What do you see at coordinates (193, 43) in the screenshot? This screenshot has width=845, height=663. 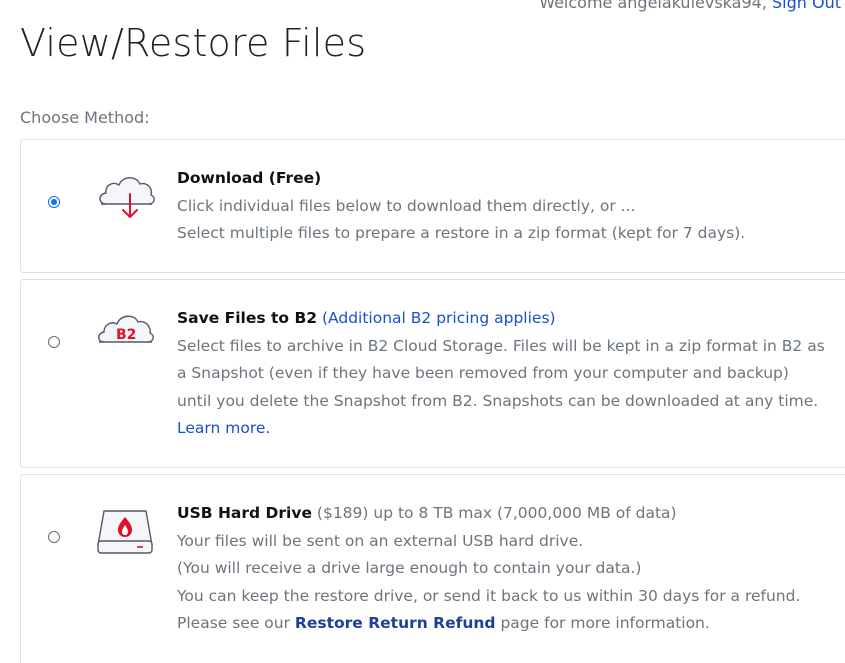 I see `page-title: View/Restore Files` at bounding box center [193, 43].